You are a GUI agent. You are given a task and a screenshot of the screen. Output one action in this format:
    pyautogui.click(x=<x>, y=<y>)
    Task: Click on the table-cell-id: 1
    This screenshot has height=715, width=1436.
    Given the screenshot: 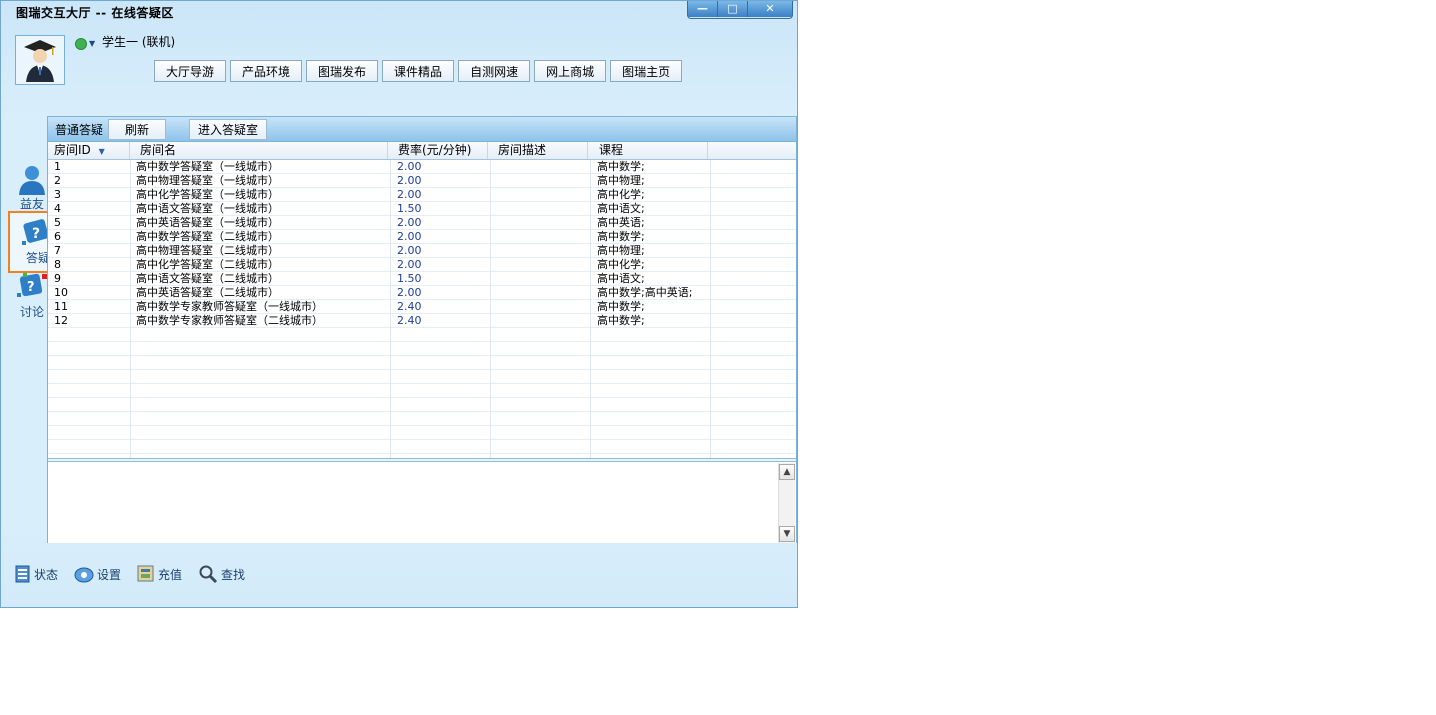 What is the action you would take?
    pyautogui.click(x=57, y=166)
    